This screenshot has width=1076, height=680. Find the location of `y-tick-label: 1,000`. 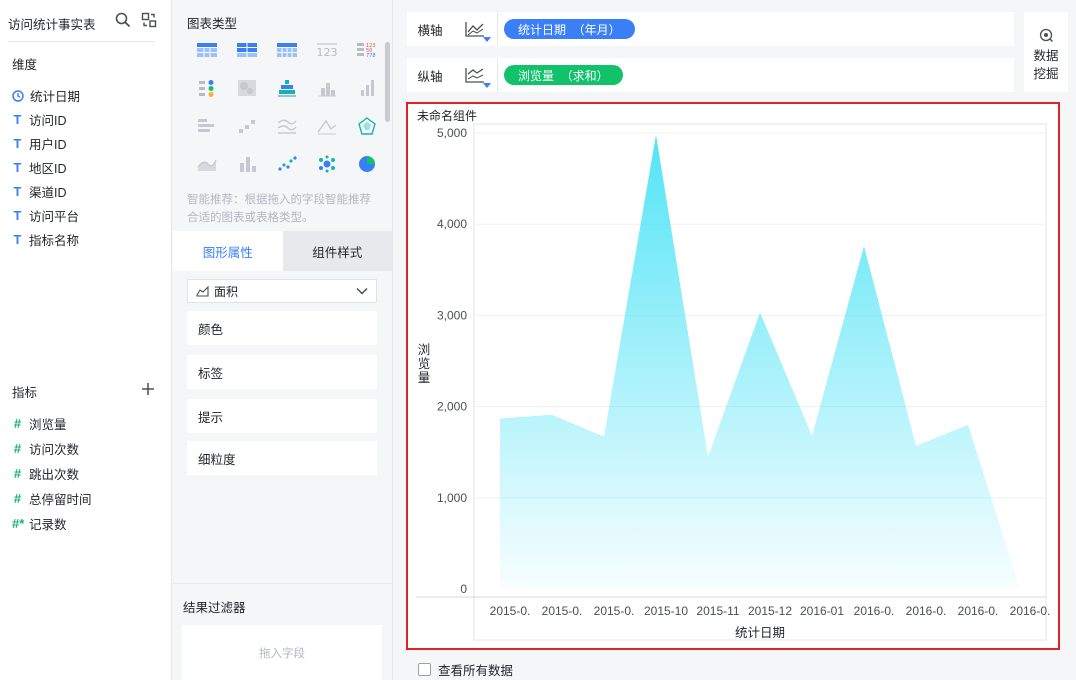

y-tick-label: 1,000 is located at coordinates (452, 498).